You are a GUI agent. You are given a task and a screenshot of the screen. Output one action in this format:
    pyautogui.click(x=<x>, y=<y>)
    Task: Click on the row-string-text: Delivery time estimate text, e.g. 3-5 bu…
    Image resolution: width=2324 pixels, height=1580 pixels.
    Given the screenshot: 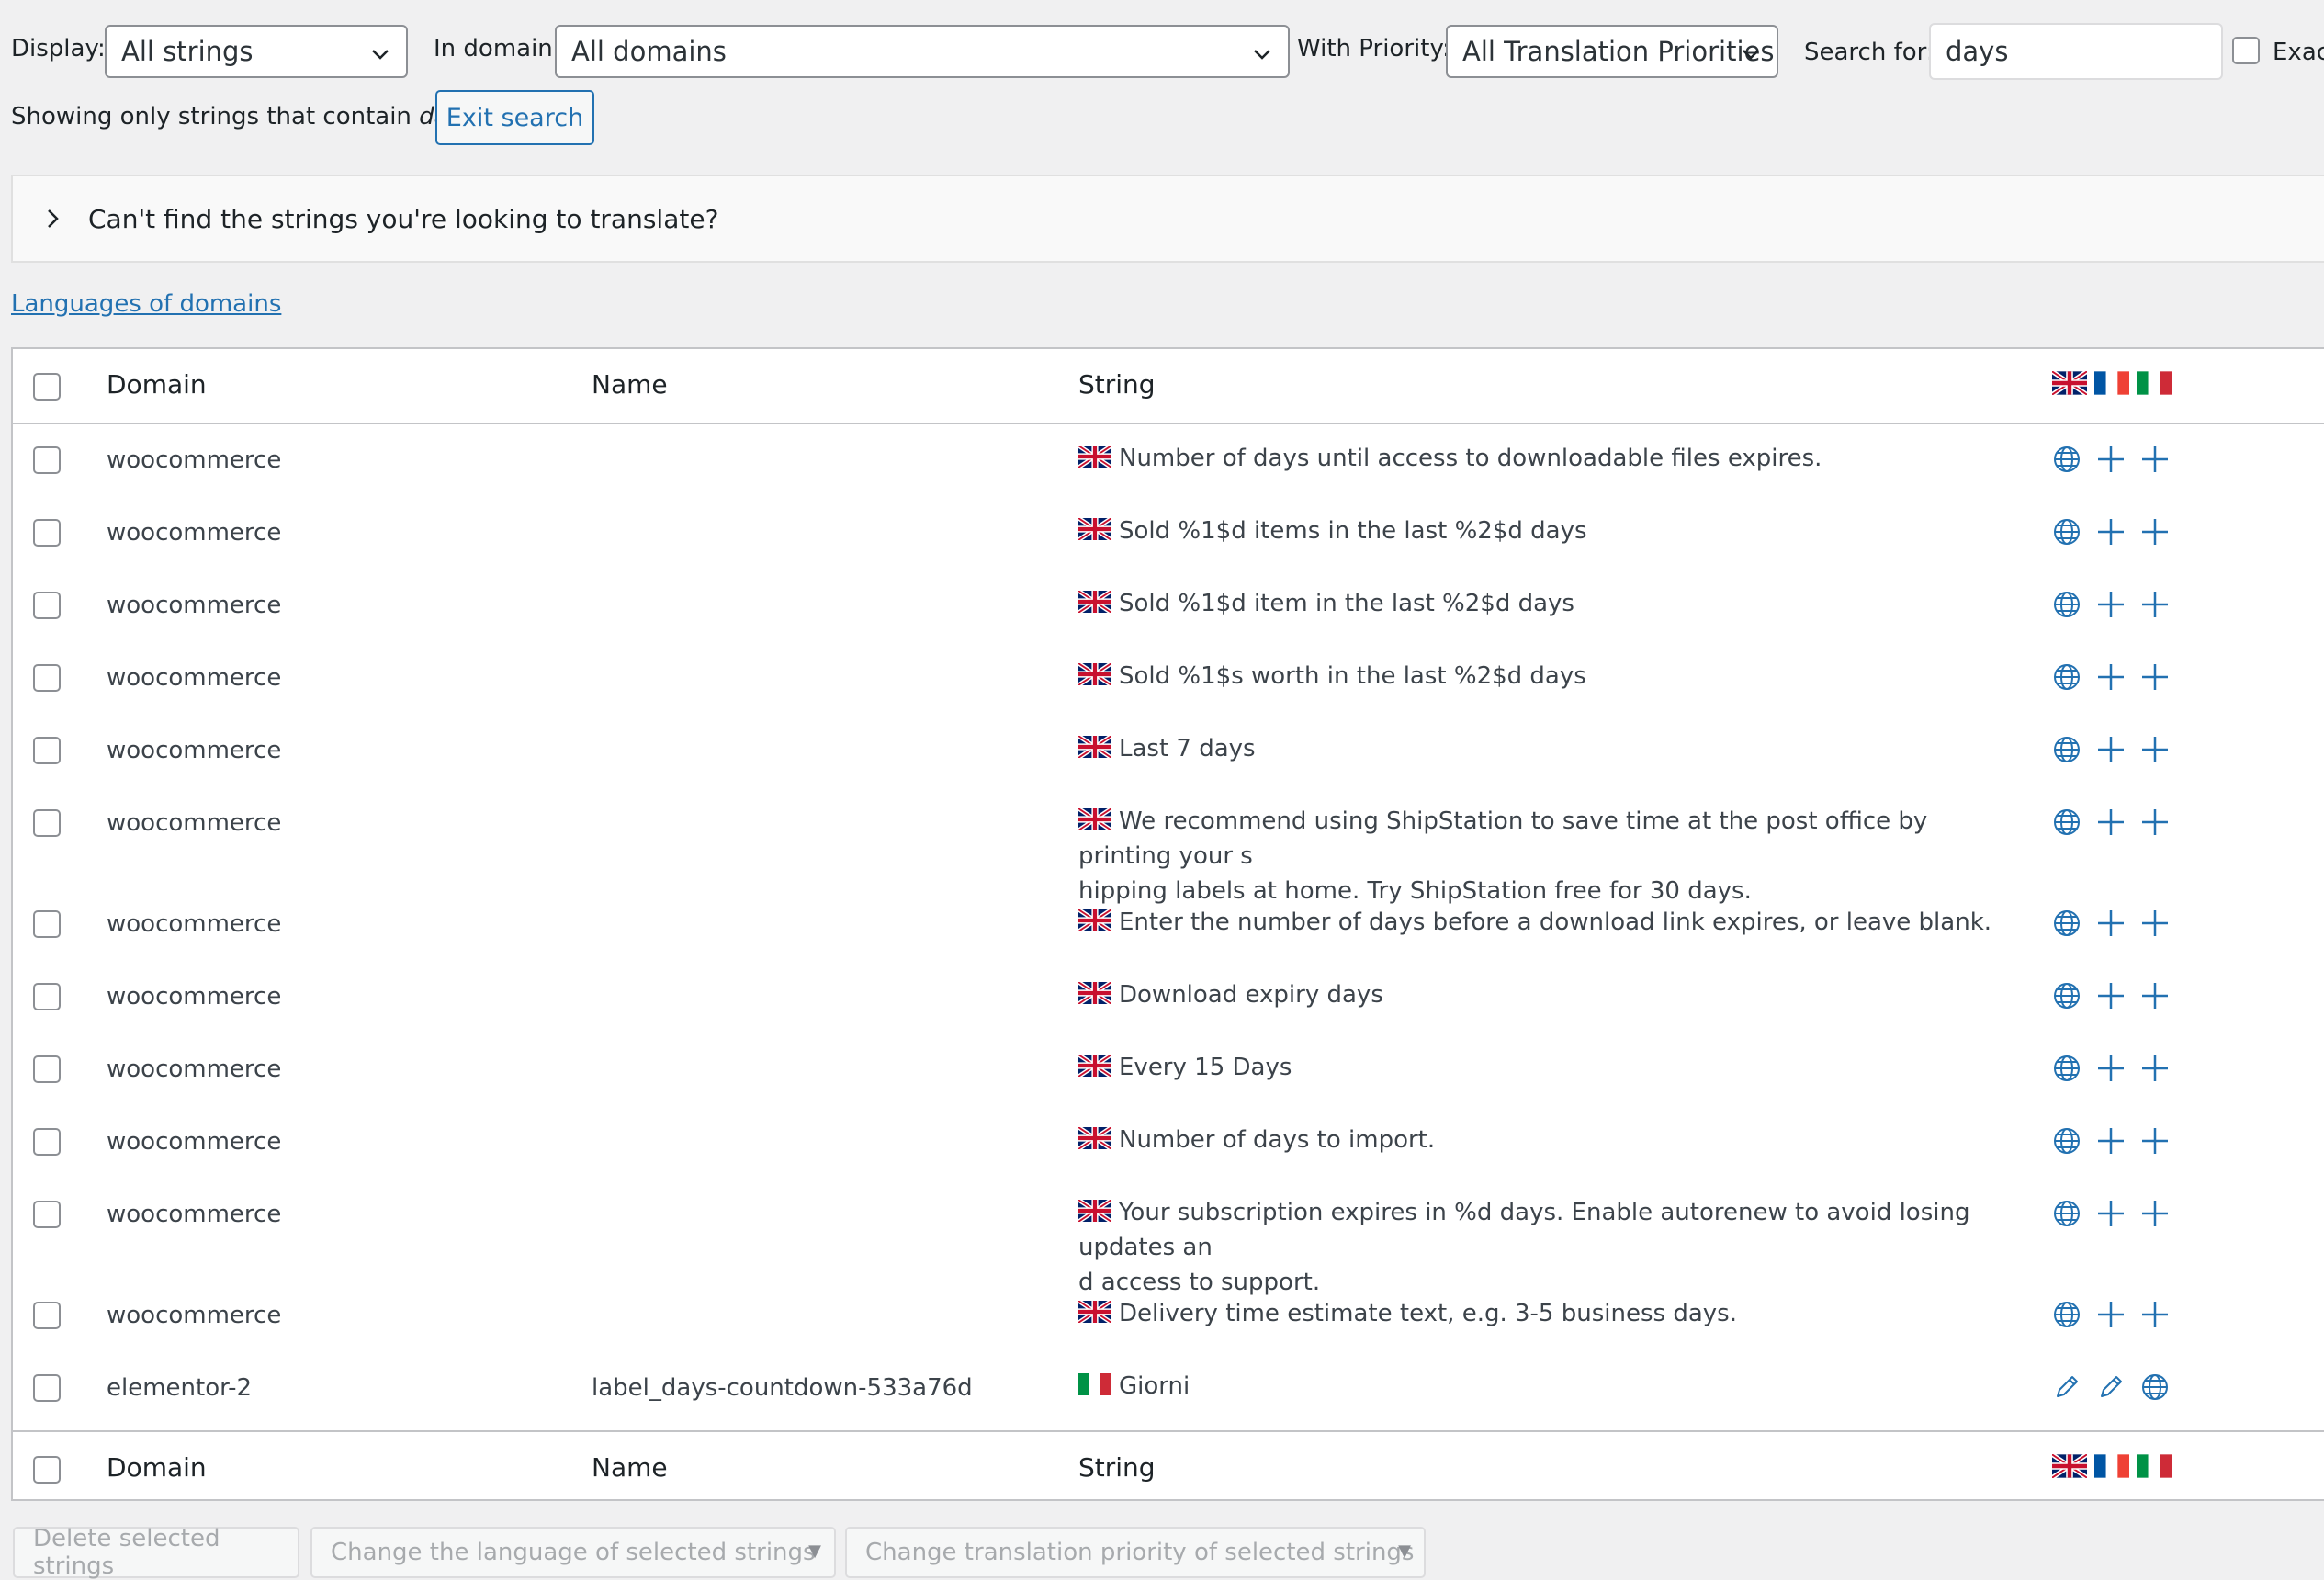 What is the action you would take?
    pyautogui.click(x=1428, y=1313)
    